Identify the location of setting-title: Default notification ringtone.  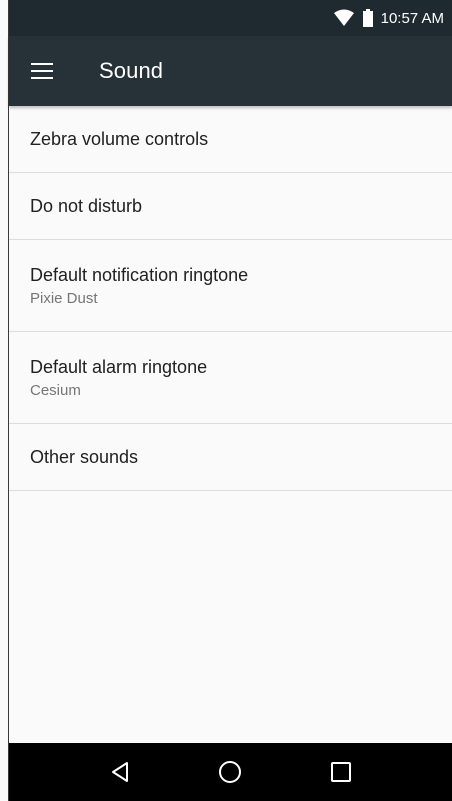
(139, 274).